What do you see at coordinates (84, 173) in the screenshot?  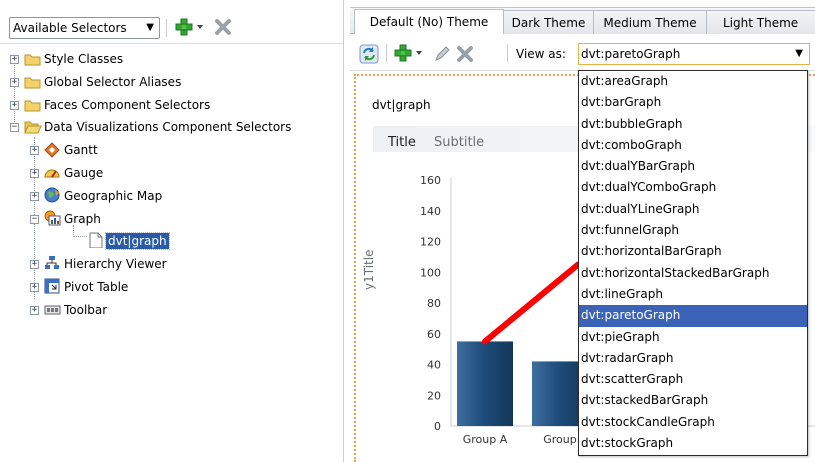 I see `tree-item-label: Gauge` at bounding box center [84, 173].